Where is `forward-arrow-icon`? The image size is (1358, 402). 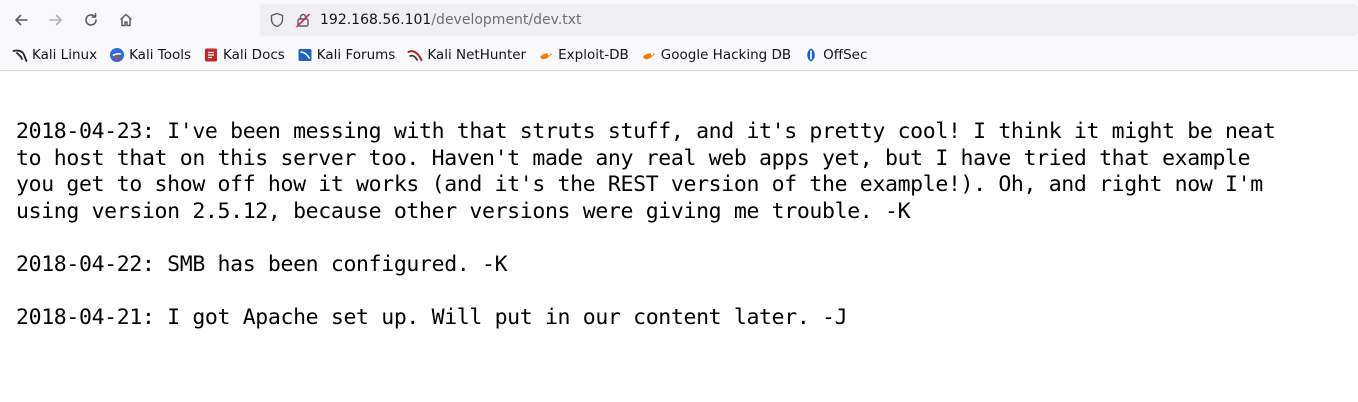
forward-arrow-icon is located at coordinates (55, 20).